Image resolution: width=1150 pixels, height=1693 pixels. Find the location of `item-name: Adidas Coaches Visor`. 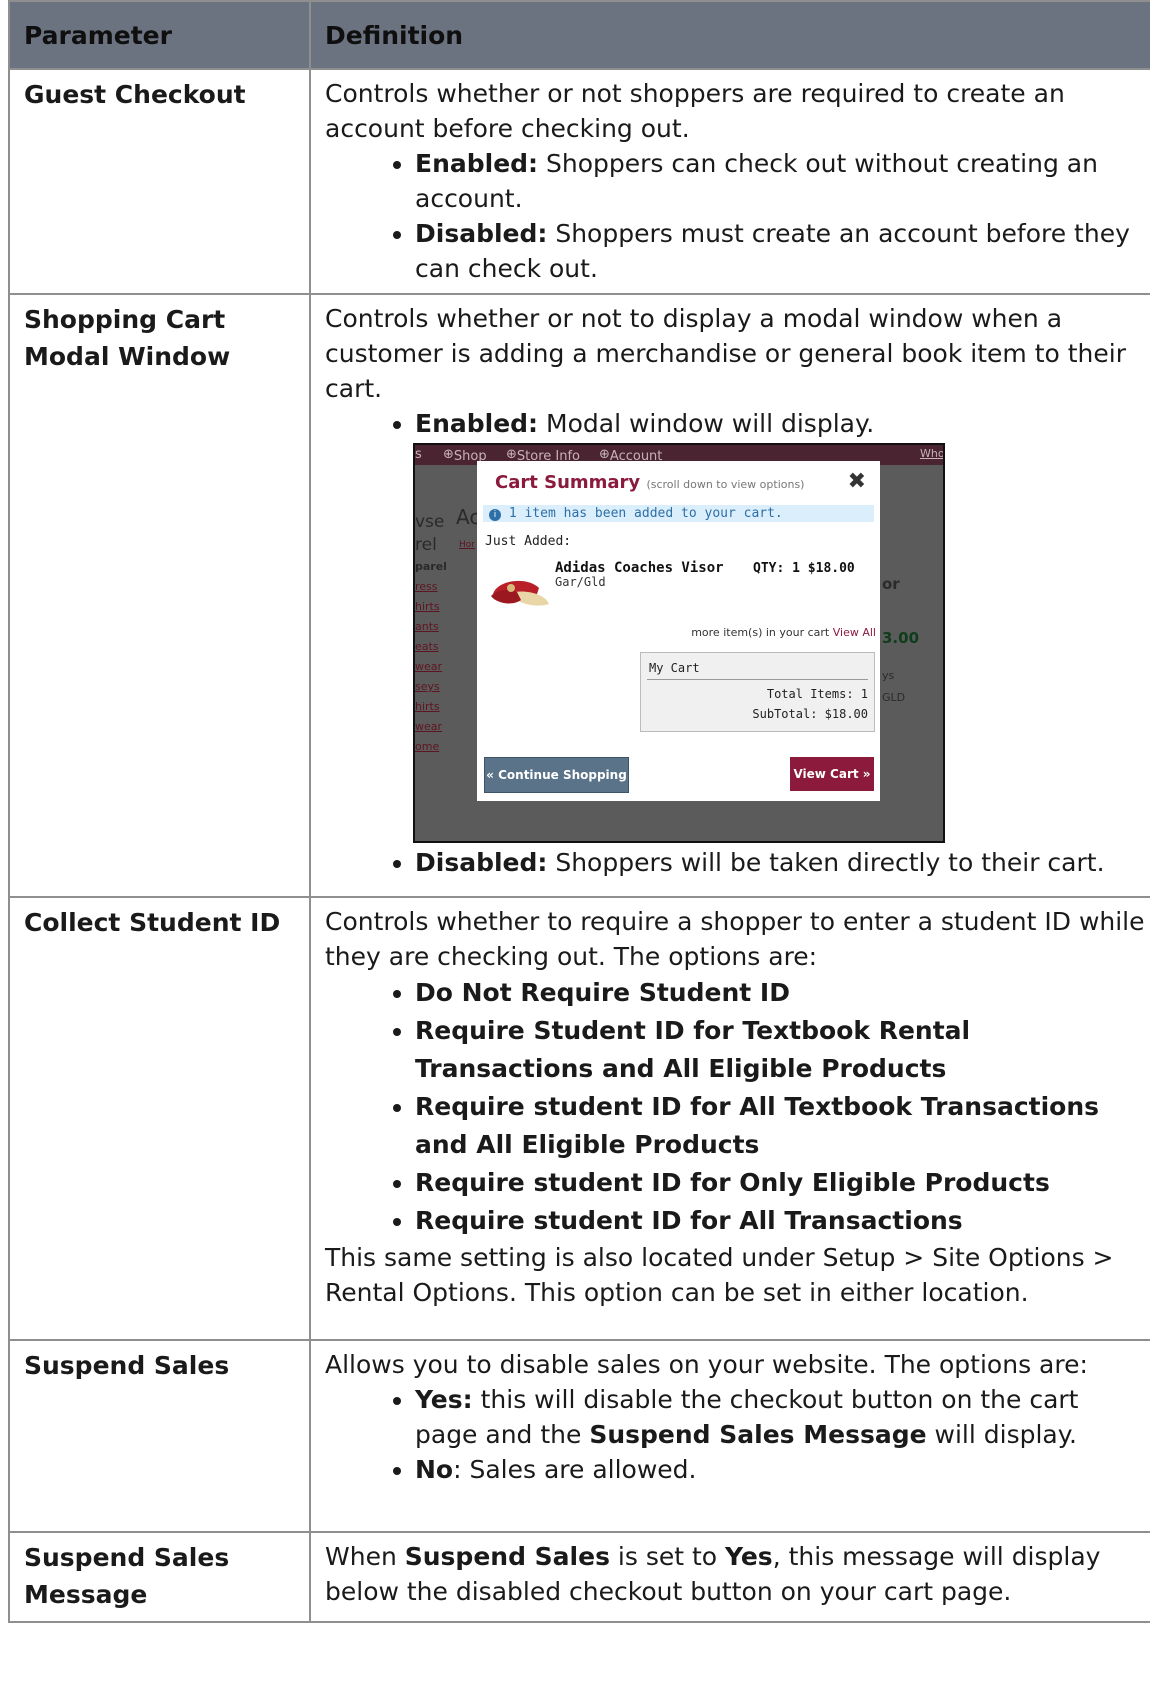

item-name: Adidas Coaches Visor is located at coordinates (639, 568).